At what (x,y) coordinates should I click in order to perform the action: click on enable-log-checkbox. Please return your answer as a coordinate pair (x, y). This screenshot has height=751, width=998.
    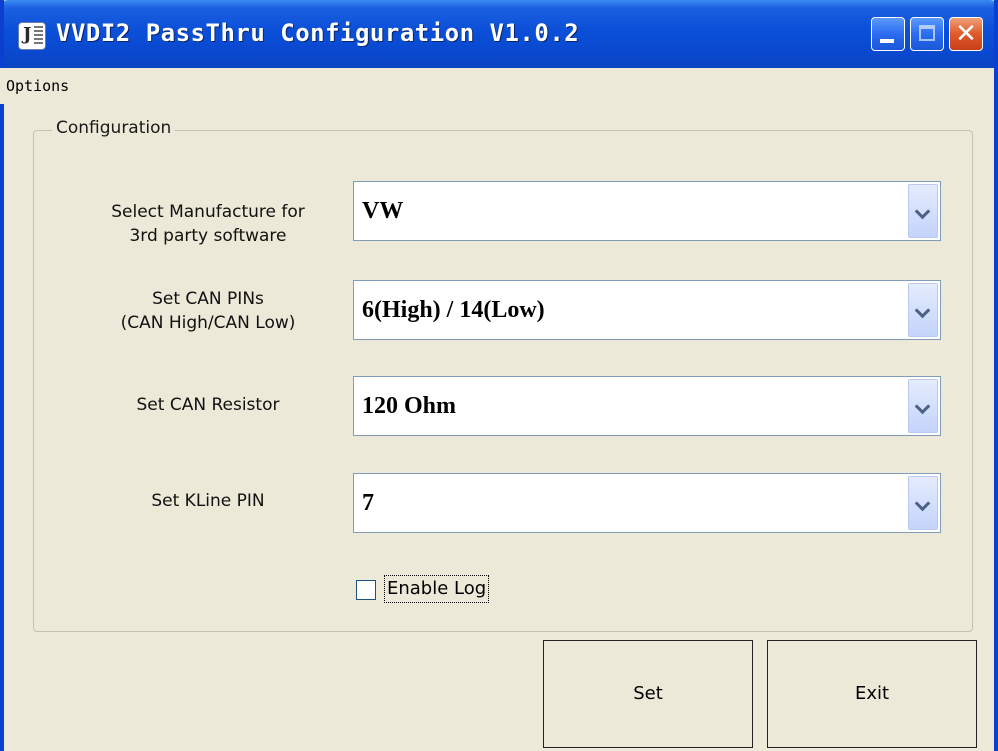
    Looking at the image, I should click on (366, 590).